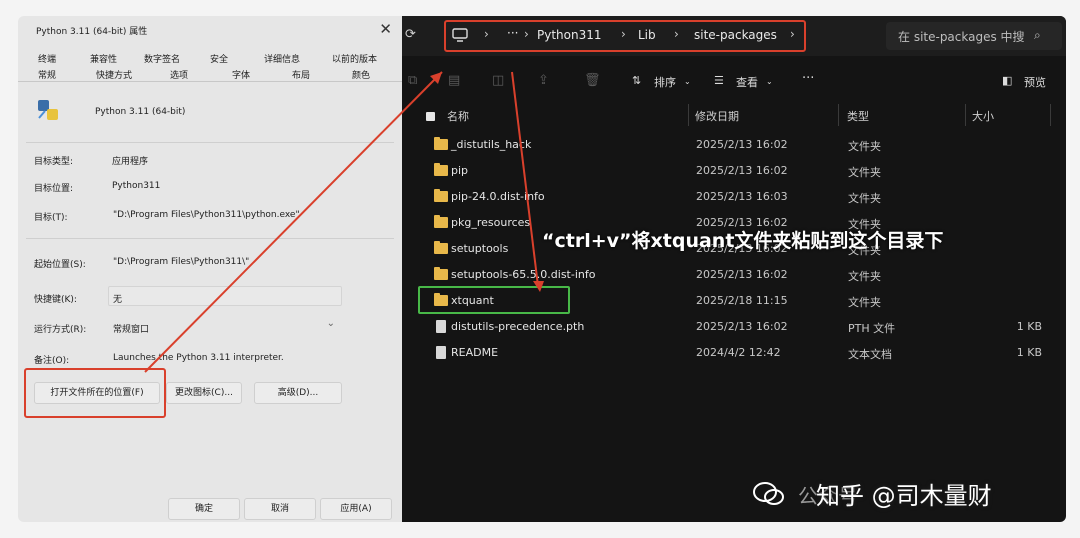 This screenshot has width=1080, height=538. I want to click on arrow-line-xtquant, so click(525, 179).